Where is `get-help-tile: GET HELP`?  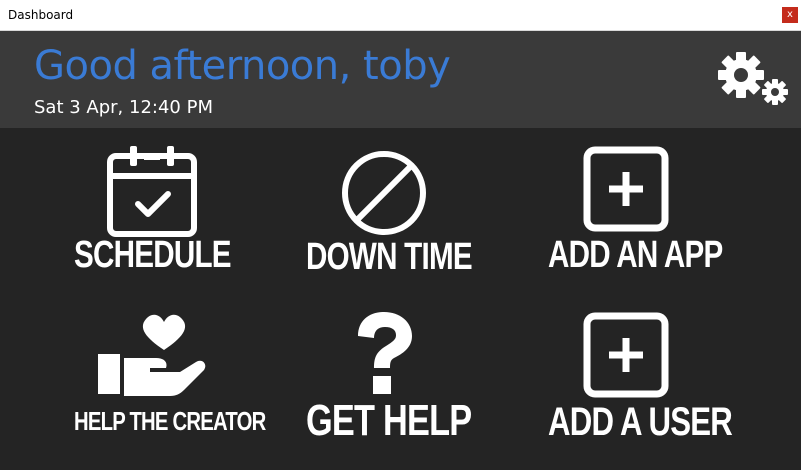 get-help-tile: GET HELP is located at coordinates (384, 385).